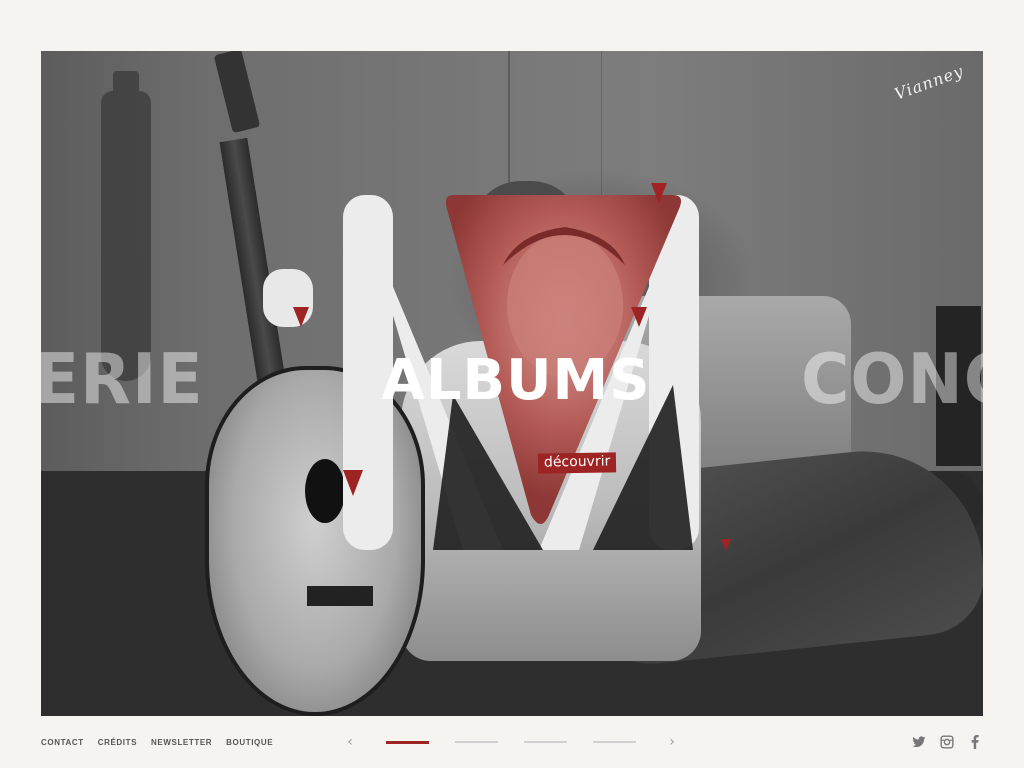  Describe the element at coordinates (126, 226) in the screenshot. I see `guitar-shadow` at that location.